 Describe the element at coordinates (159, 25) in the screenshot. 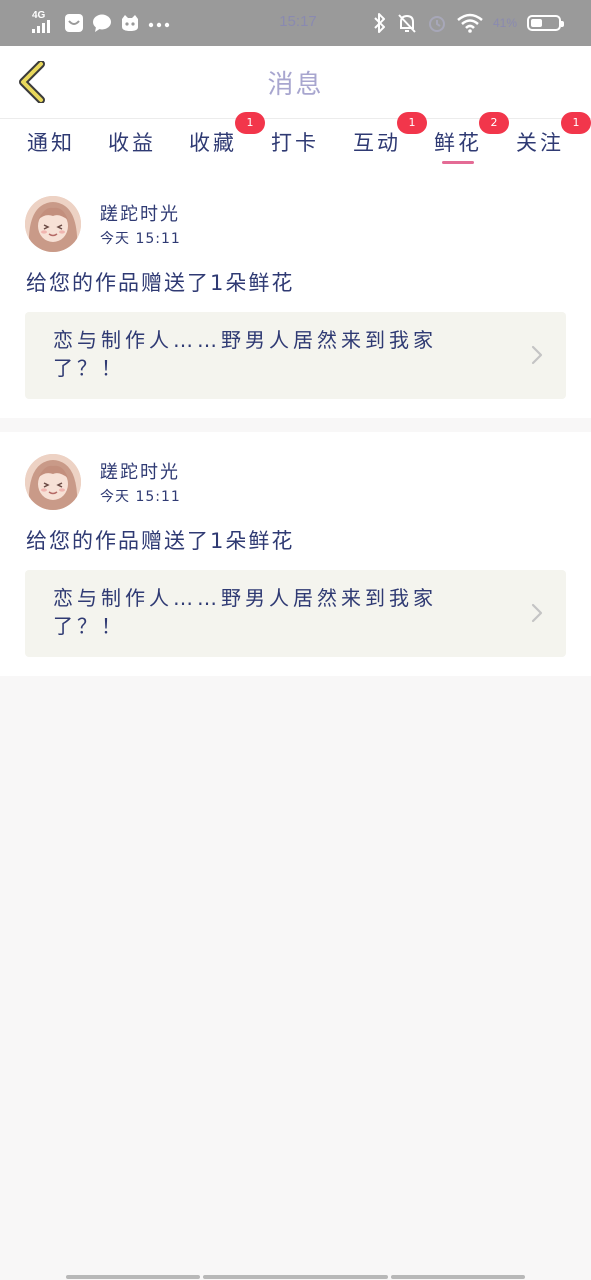

I see `more-dots-icon` at that location.